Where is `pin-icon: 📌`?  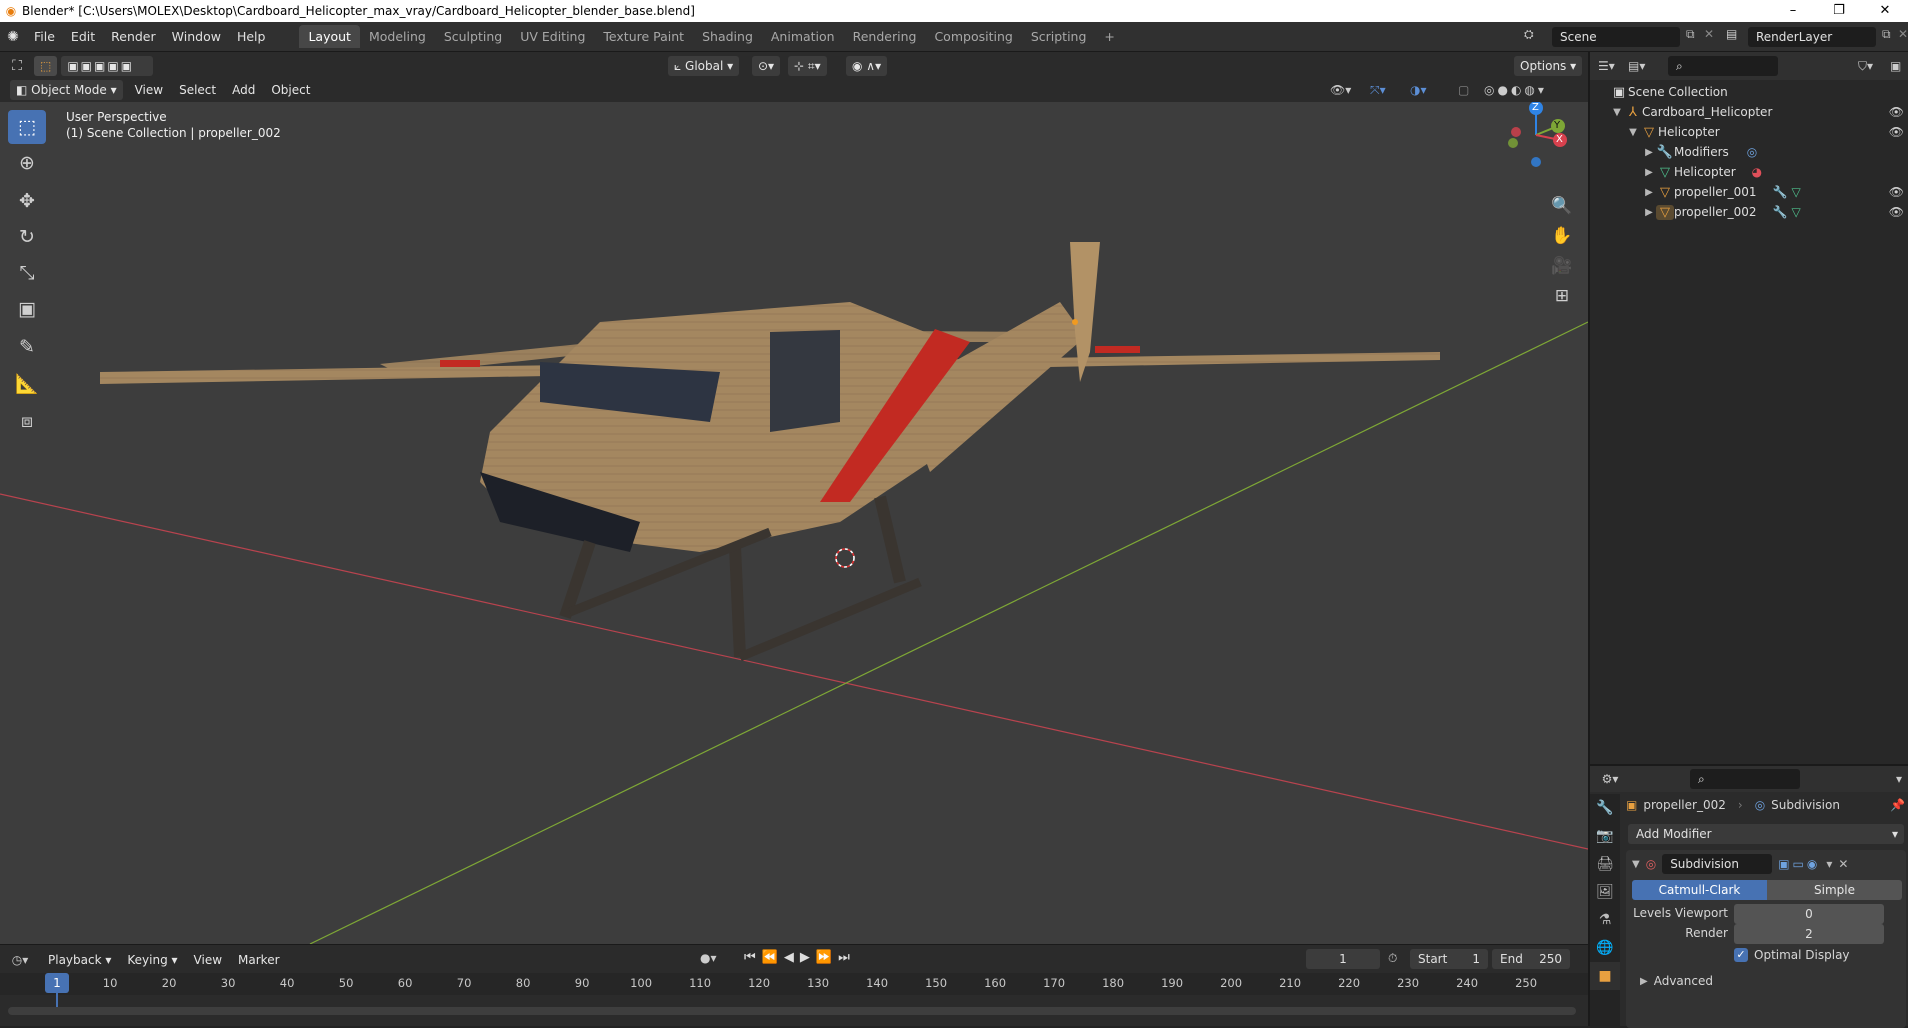
pin-icon: 📌 is located at coordinates (1897, 805).